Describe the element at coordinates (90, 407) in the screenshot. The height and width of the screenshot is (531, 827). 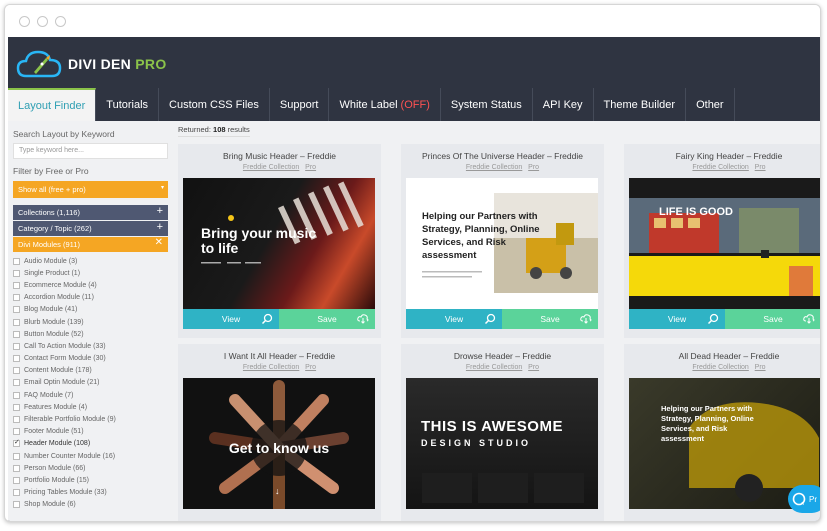
I see `module-filter-item: Features Module (4)` at that location.